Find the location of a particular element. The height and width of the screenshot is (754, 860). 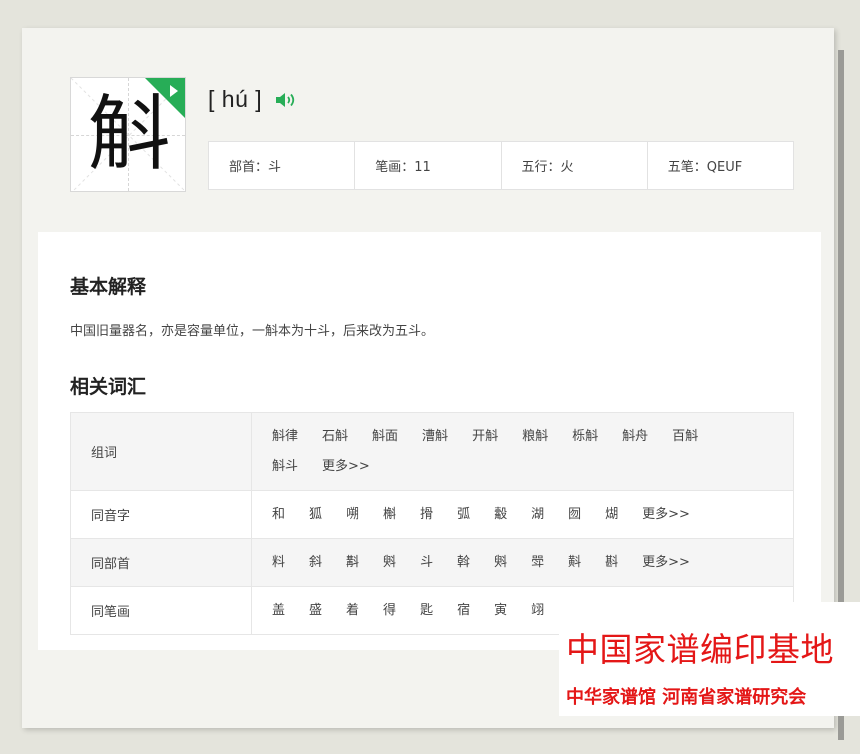

character-card: 斛 is located at coordinates (128, 134).